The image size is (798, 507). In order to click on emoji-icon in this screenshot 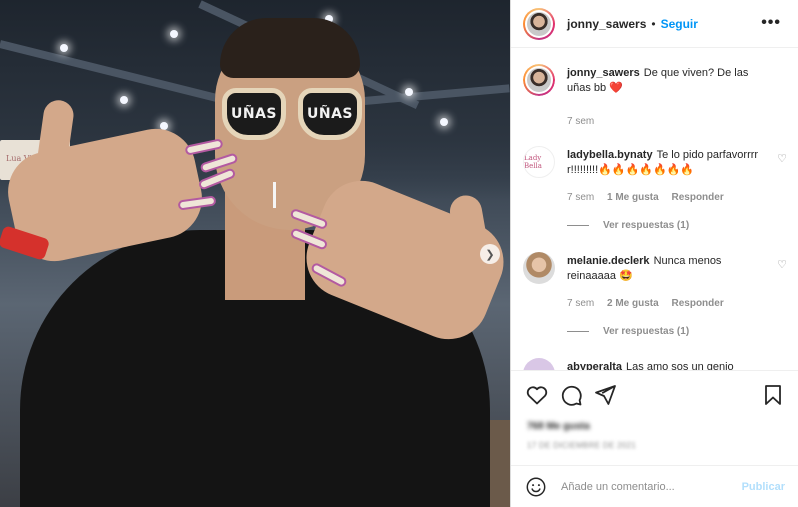, I will do `click(536, 487)`.